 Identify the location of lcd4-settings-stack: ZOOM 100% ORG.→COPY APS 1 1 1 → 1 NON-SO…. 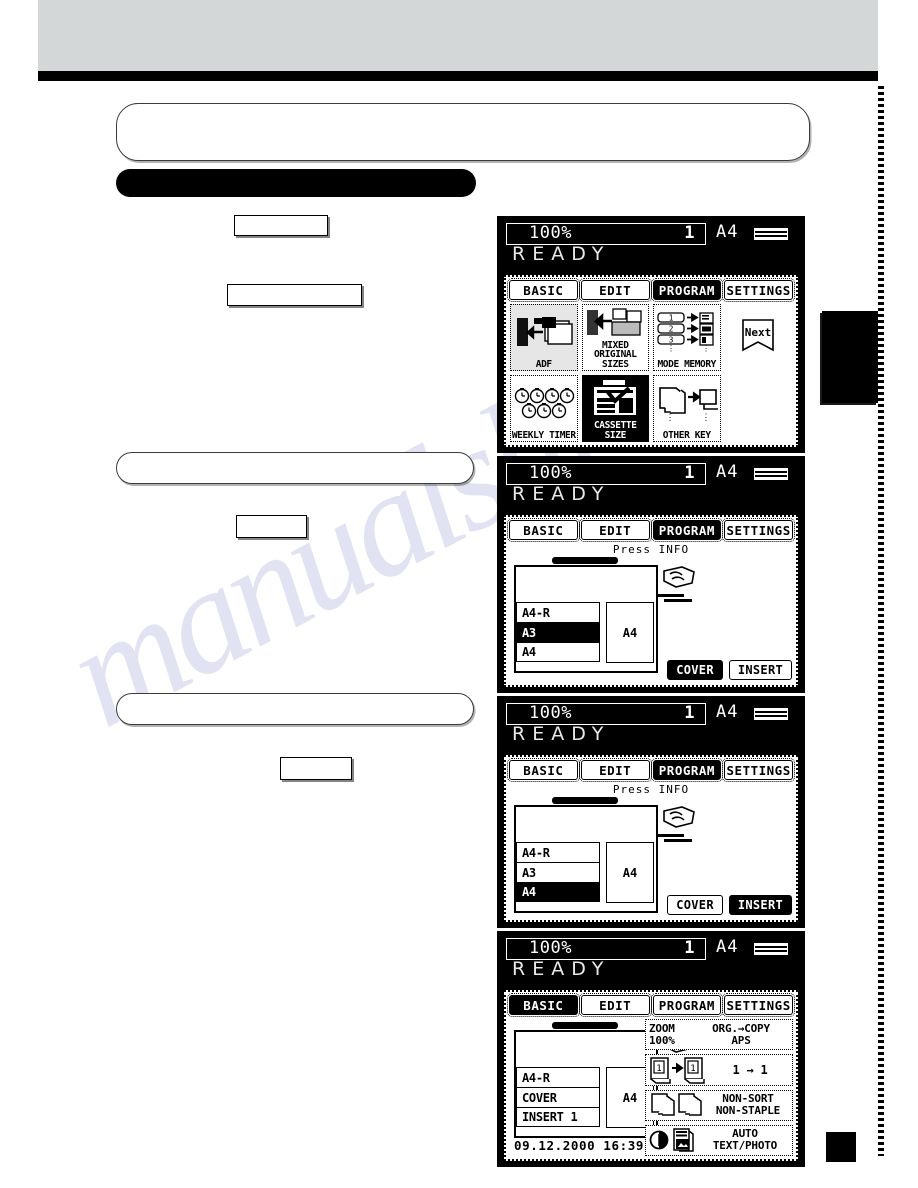
(719, 1087).